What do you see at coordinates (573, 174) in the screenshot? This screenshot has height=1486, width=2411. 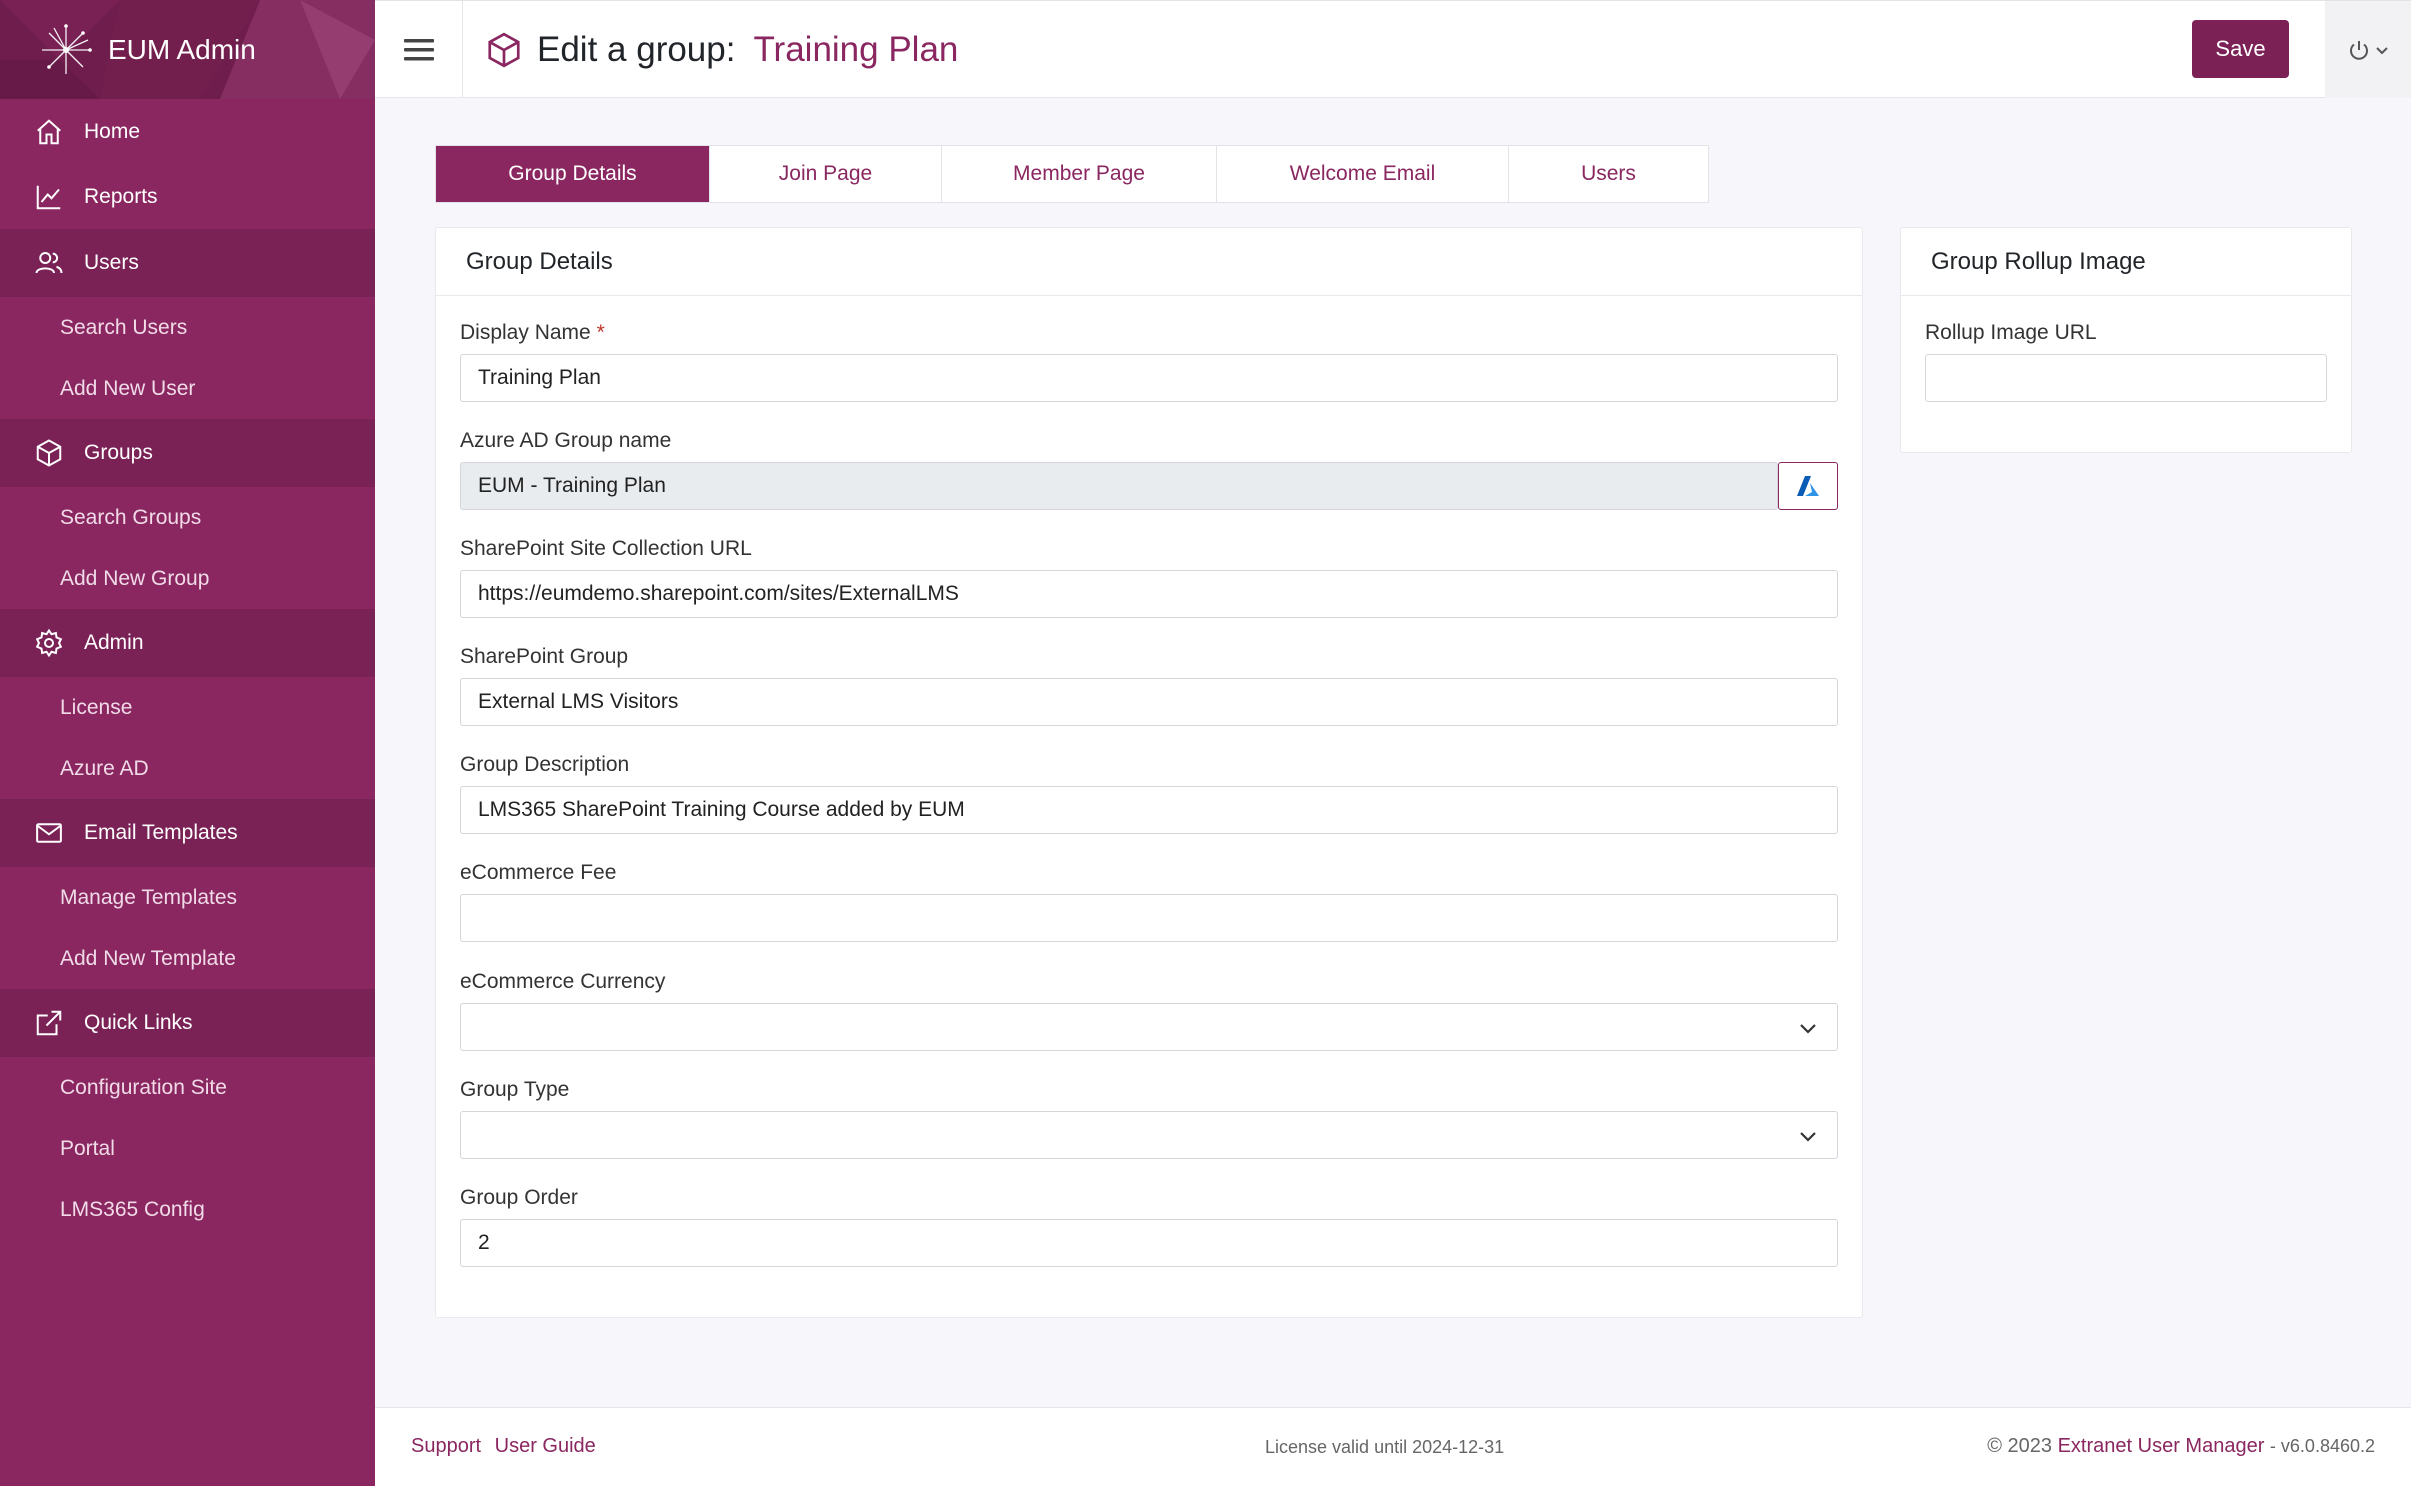 I see `tab-group-details: Group Details` at bounding box center [573, 174].